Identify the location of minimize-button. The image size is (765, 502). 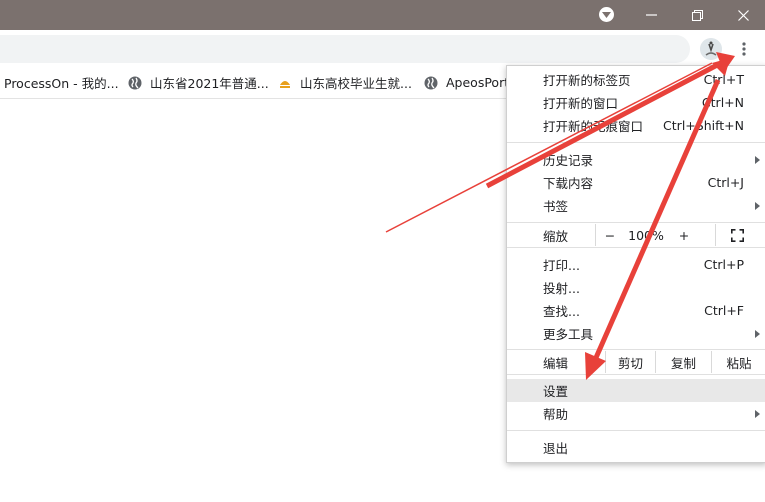
(651, 15).